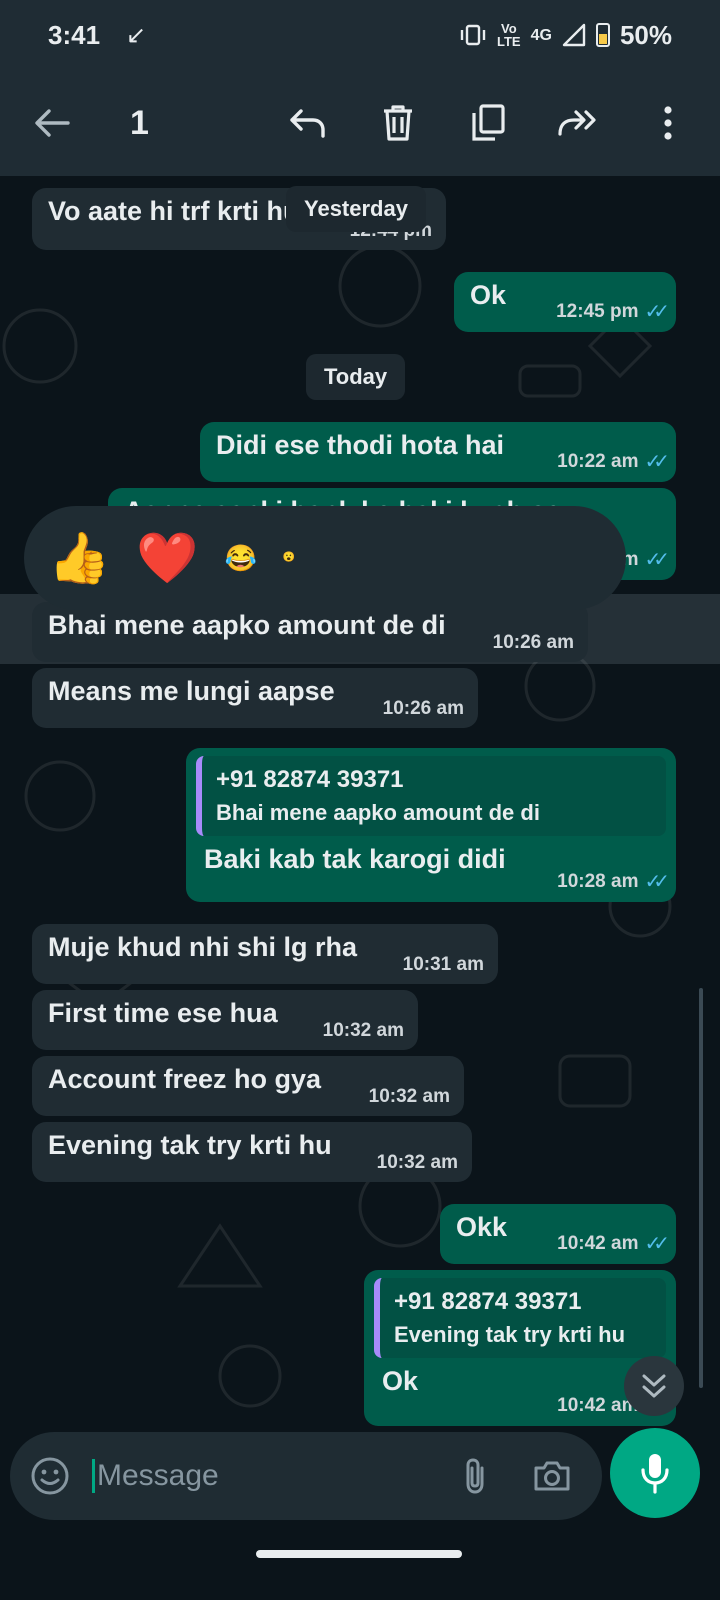 The width and height of the screenshot is (720, 1600). Describe the element at coordinates (668, 123) in the screenshot. I see `more-icon` at that location.